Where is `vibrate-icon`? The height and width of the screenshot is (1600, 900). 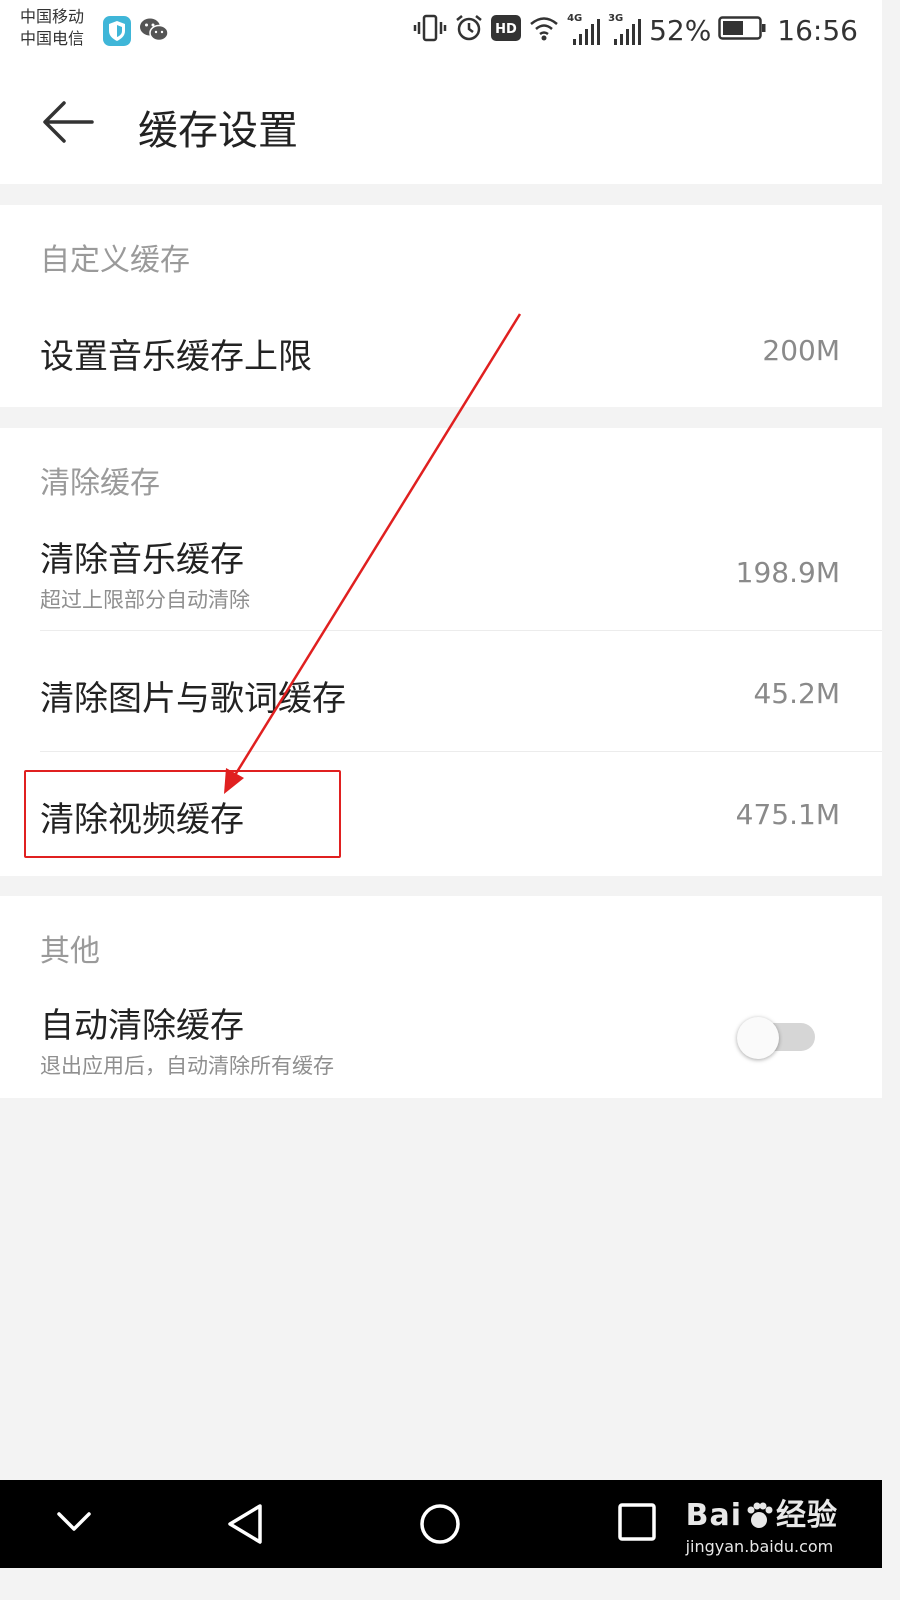 vibrate-icon is located at coordinates (430, 30).